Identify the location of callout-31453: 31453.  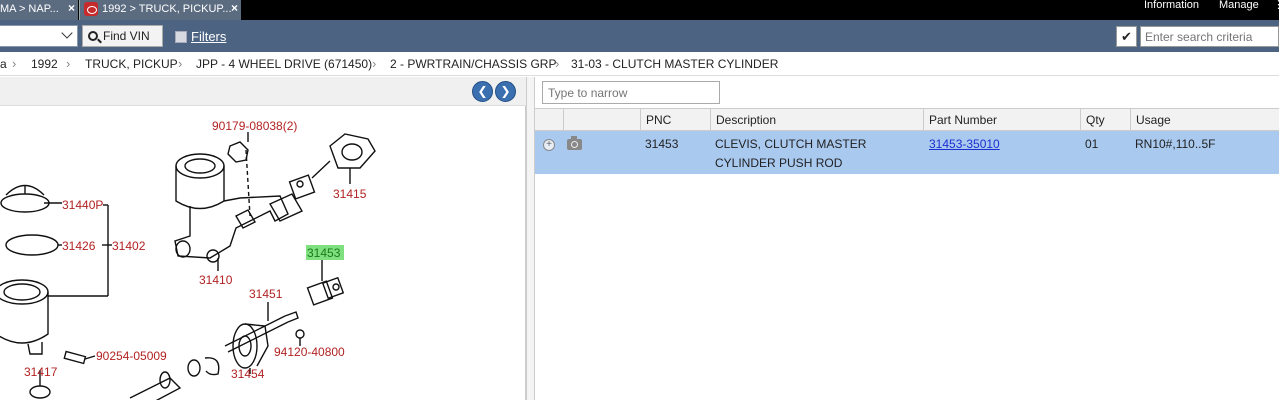
(324, 253).